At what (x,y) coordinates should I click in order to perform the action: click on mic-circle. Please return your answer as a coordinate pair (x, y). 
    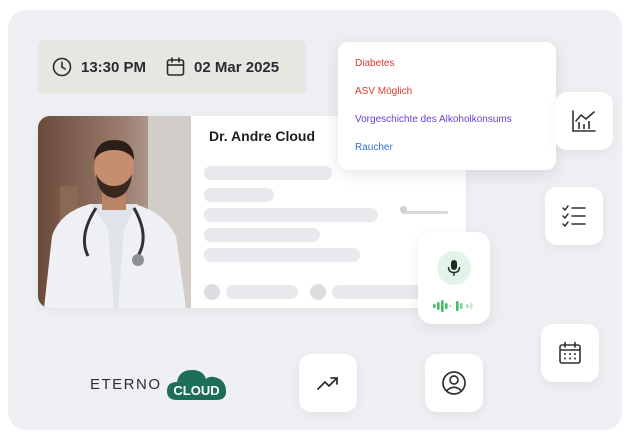
    Looking at the image, I should click on (454, 268).